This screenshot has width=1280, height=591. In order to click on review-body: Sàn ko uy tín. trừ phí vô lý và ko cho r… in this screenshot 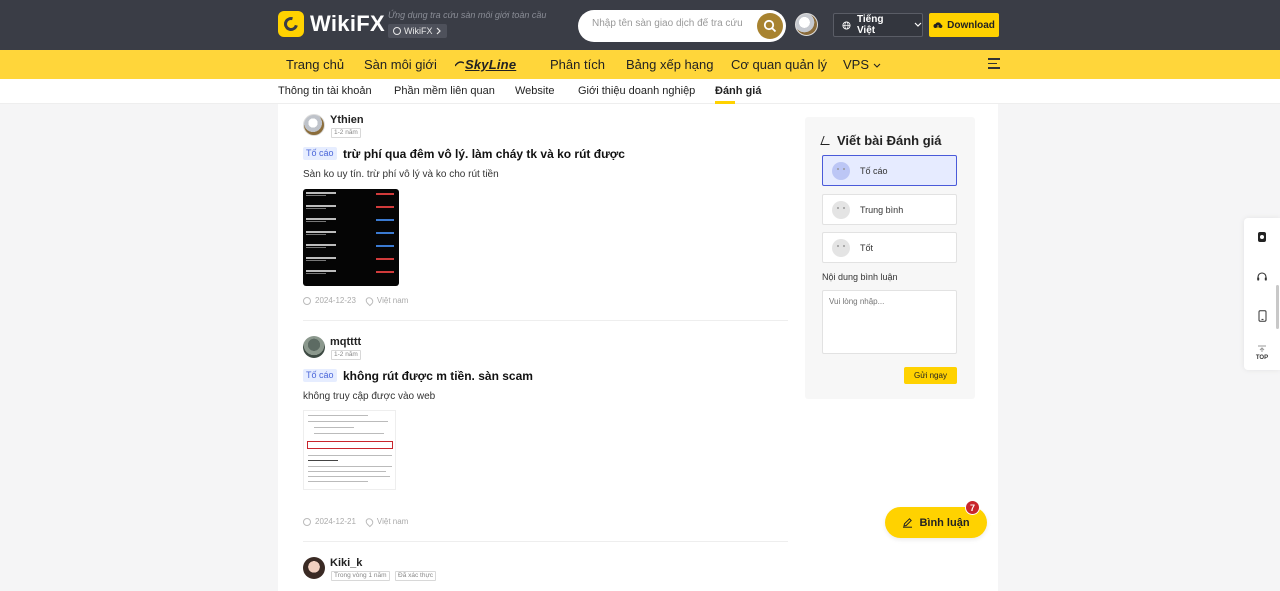, I will do `click(401, 174)`.